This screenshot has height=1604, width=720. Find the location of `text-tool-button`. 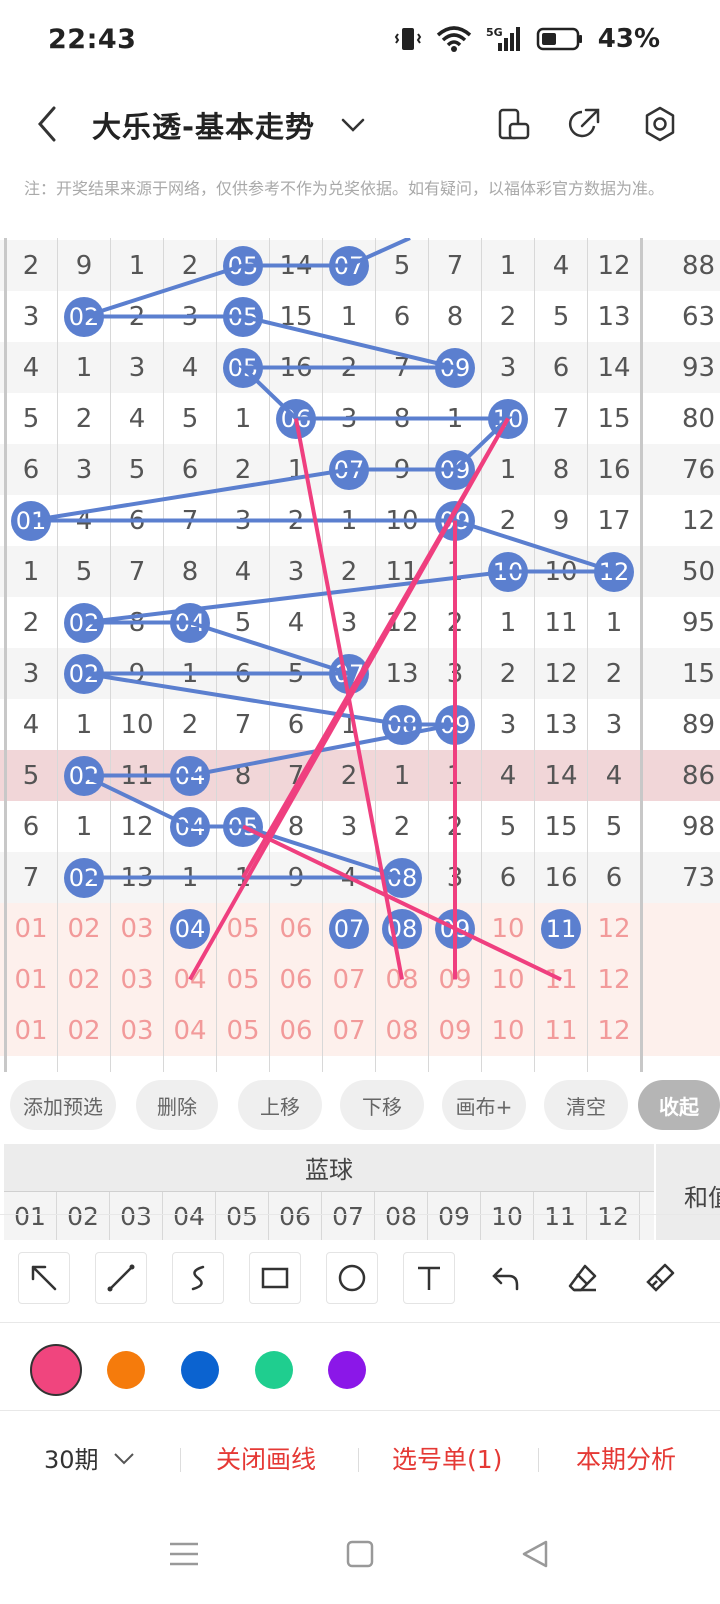

text-tool-button is located at coordinates (429, 1278).